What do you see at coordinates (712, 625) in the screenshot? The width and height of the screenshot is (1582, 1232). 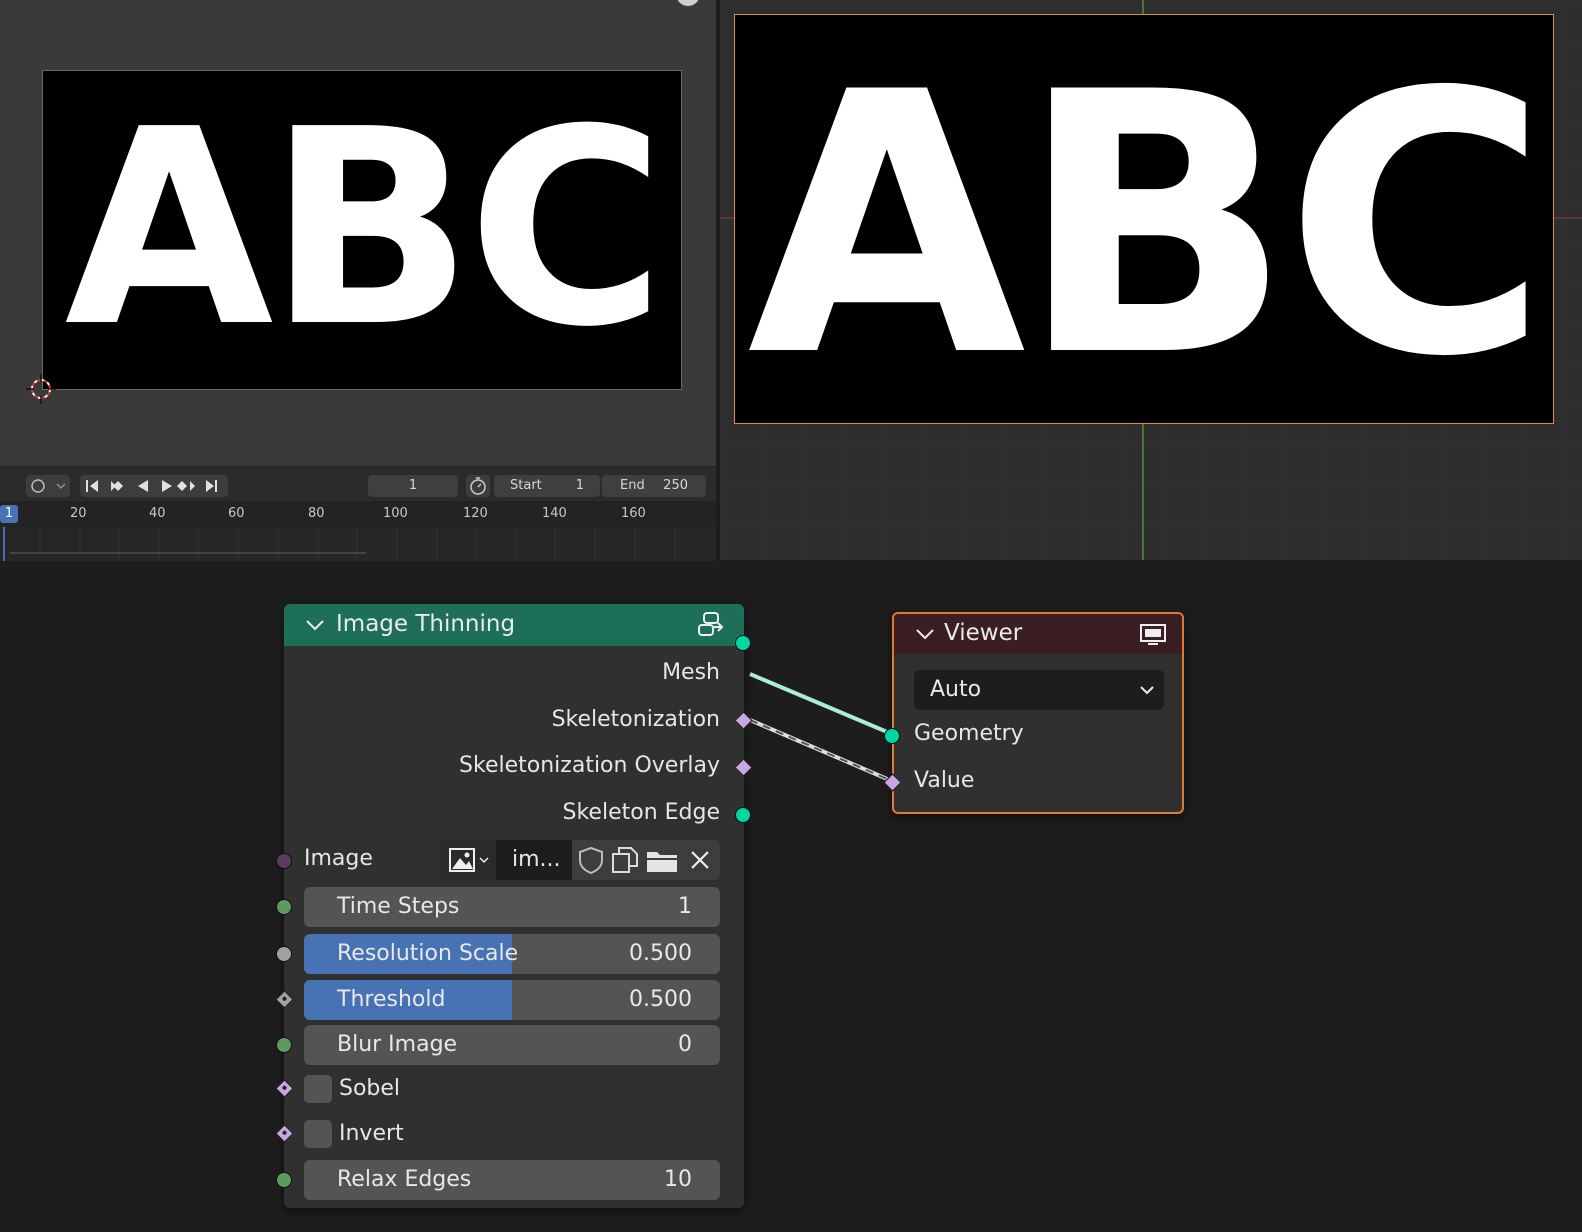 I see `node-group-icon` at bounding box center [712, 625].